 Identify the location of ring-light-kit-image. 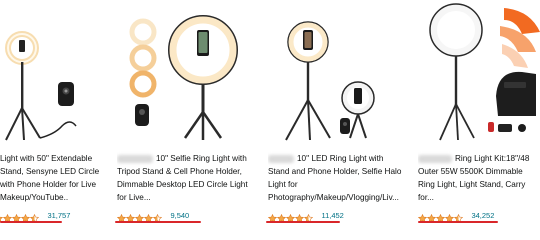
(484, 72).